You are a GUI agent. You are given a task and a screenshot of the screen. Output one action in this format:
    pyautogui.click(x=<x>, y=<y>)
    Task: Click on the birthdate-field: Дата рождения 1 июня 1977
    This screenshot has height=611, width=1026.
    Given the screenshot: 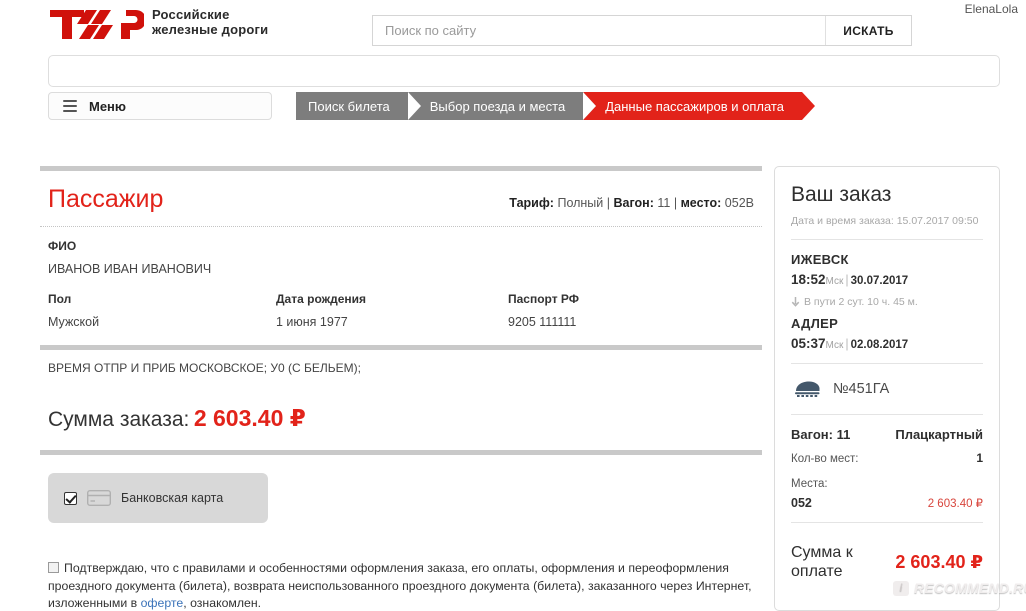 What is the action you would take?
    pyautogui.click(x=392, y=310)
    